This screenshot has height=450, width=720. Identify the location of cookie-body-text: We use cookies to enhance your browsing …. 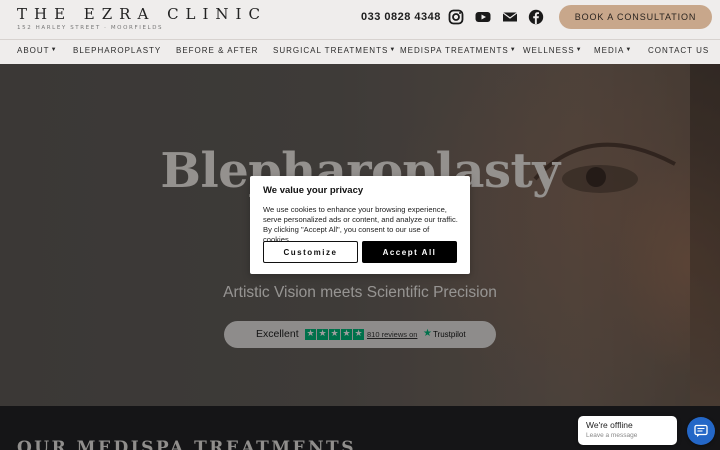
(360, 224).